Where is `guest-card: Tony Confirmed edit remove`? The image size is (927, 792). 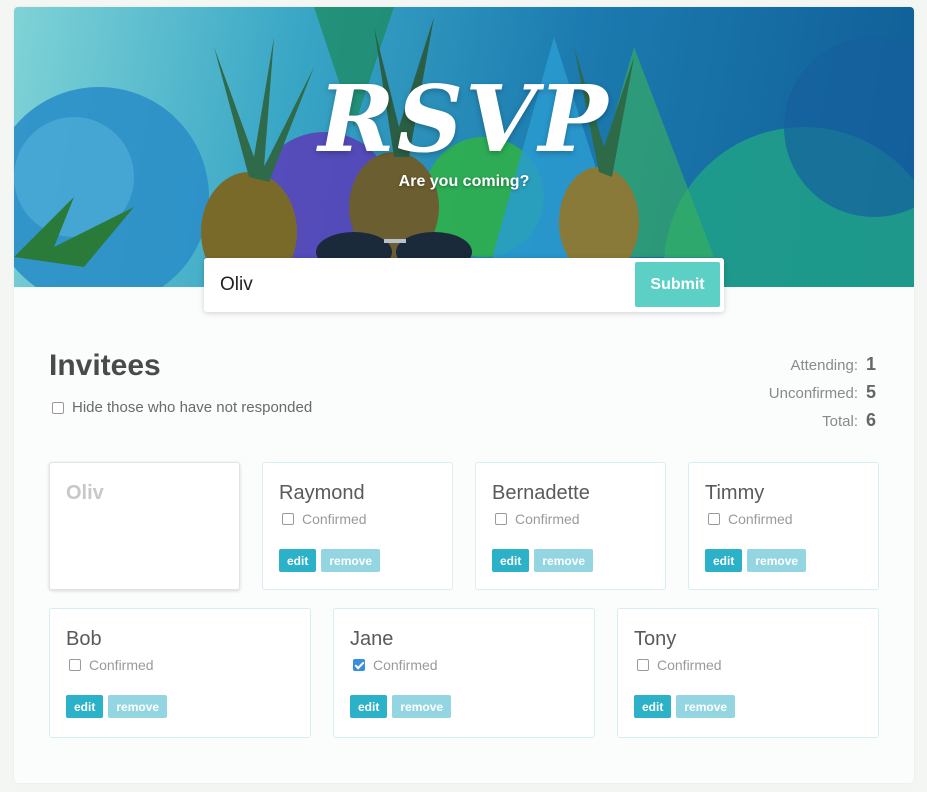 guest-card: Tony Confirmed edit remove is located at coordinates (748, 673).